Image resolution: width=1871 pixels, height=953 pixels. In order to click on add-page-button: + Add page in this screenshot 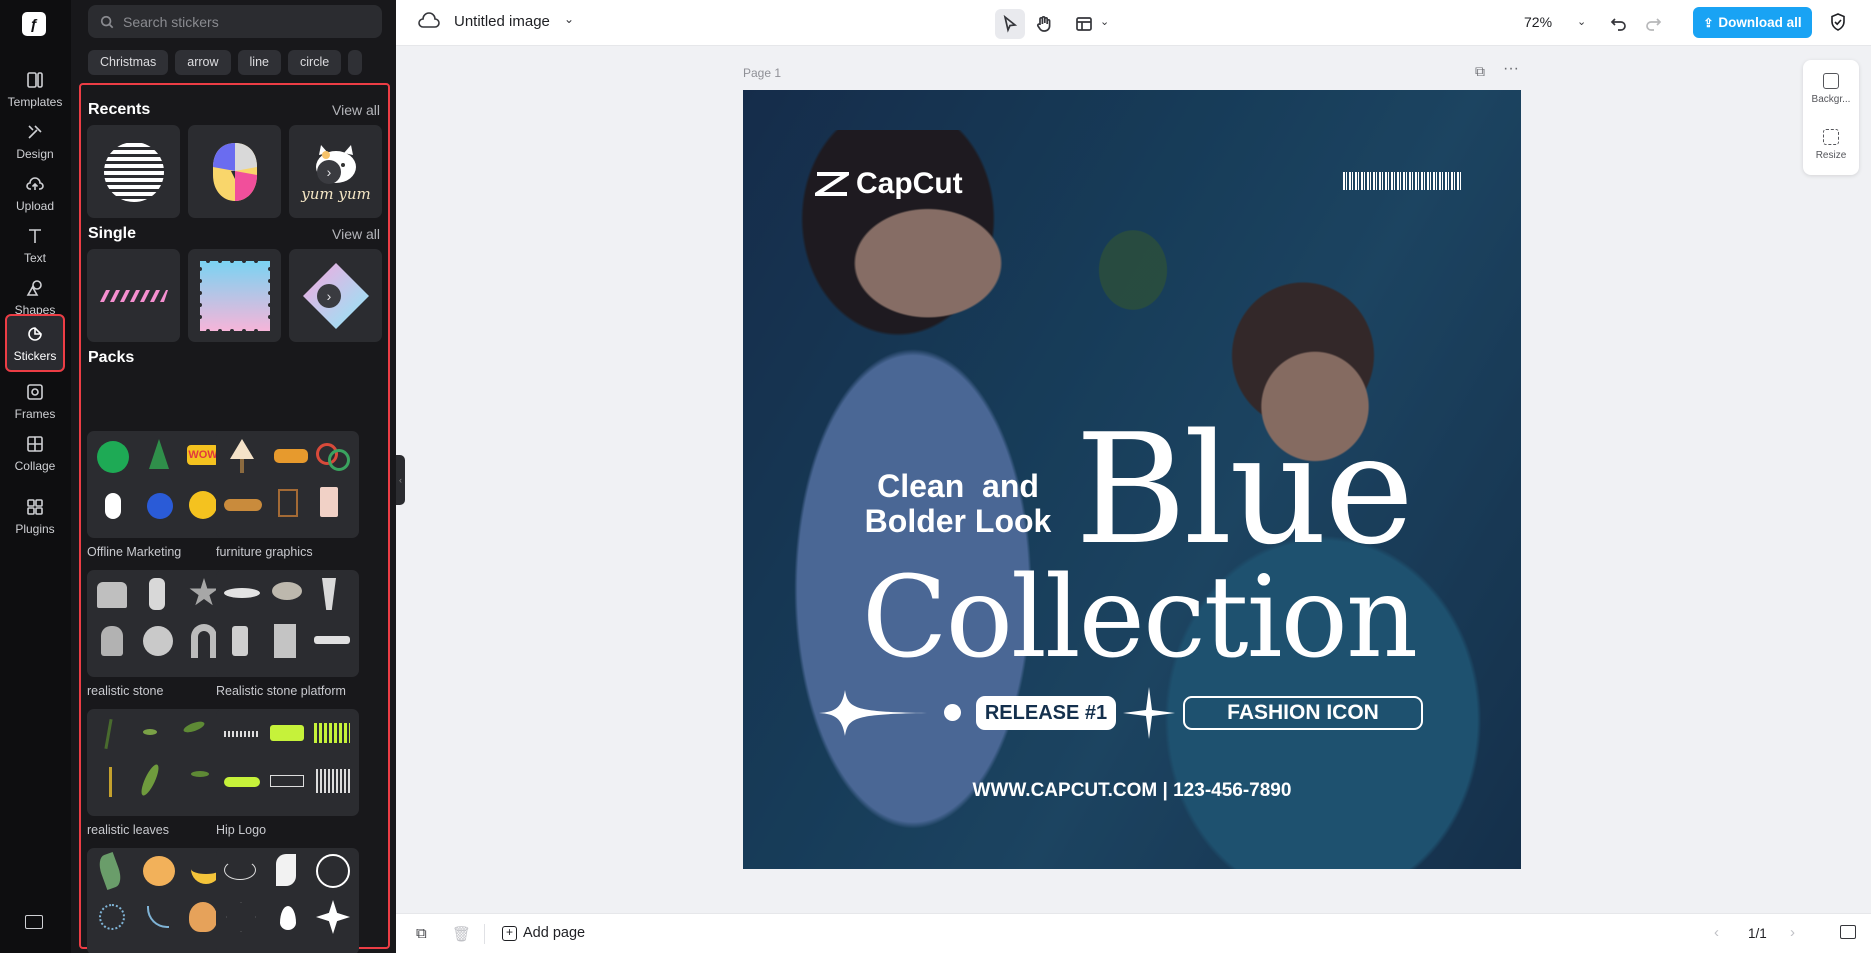, I will do `click(543, 933)`.